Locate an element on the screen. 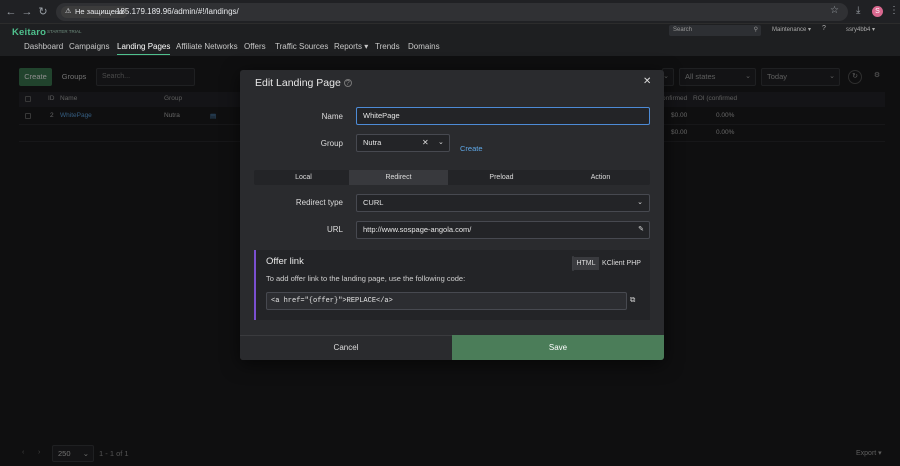 The height and width of the screenshot is (466, 900). redirect-type-select: CURL ⌄ is located at coordinates (503, 203).